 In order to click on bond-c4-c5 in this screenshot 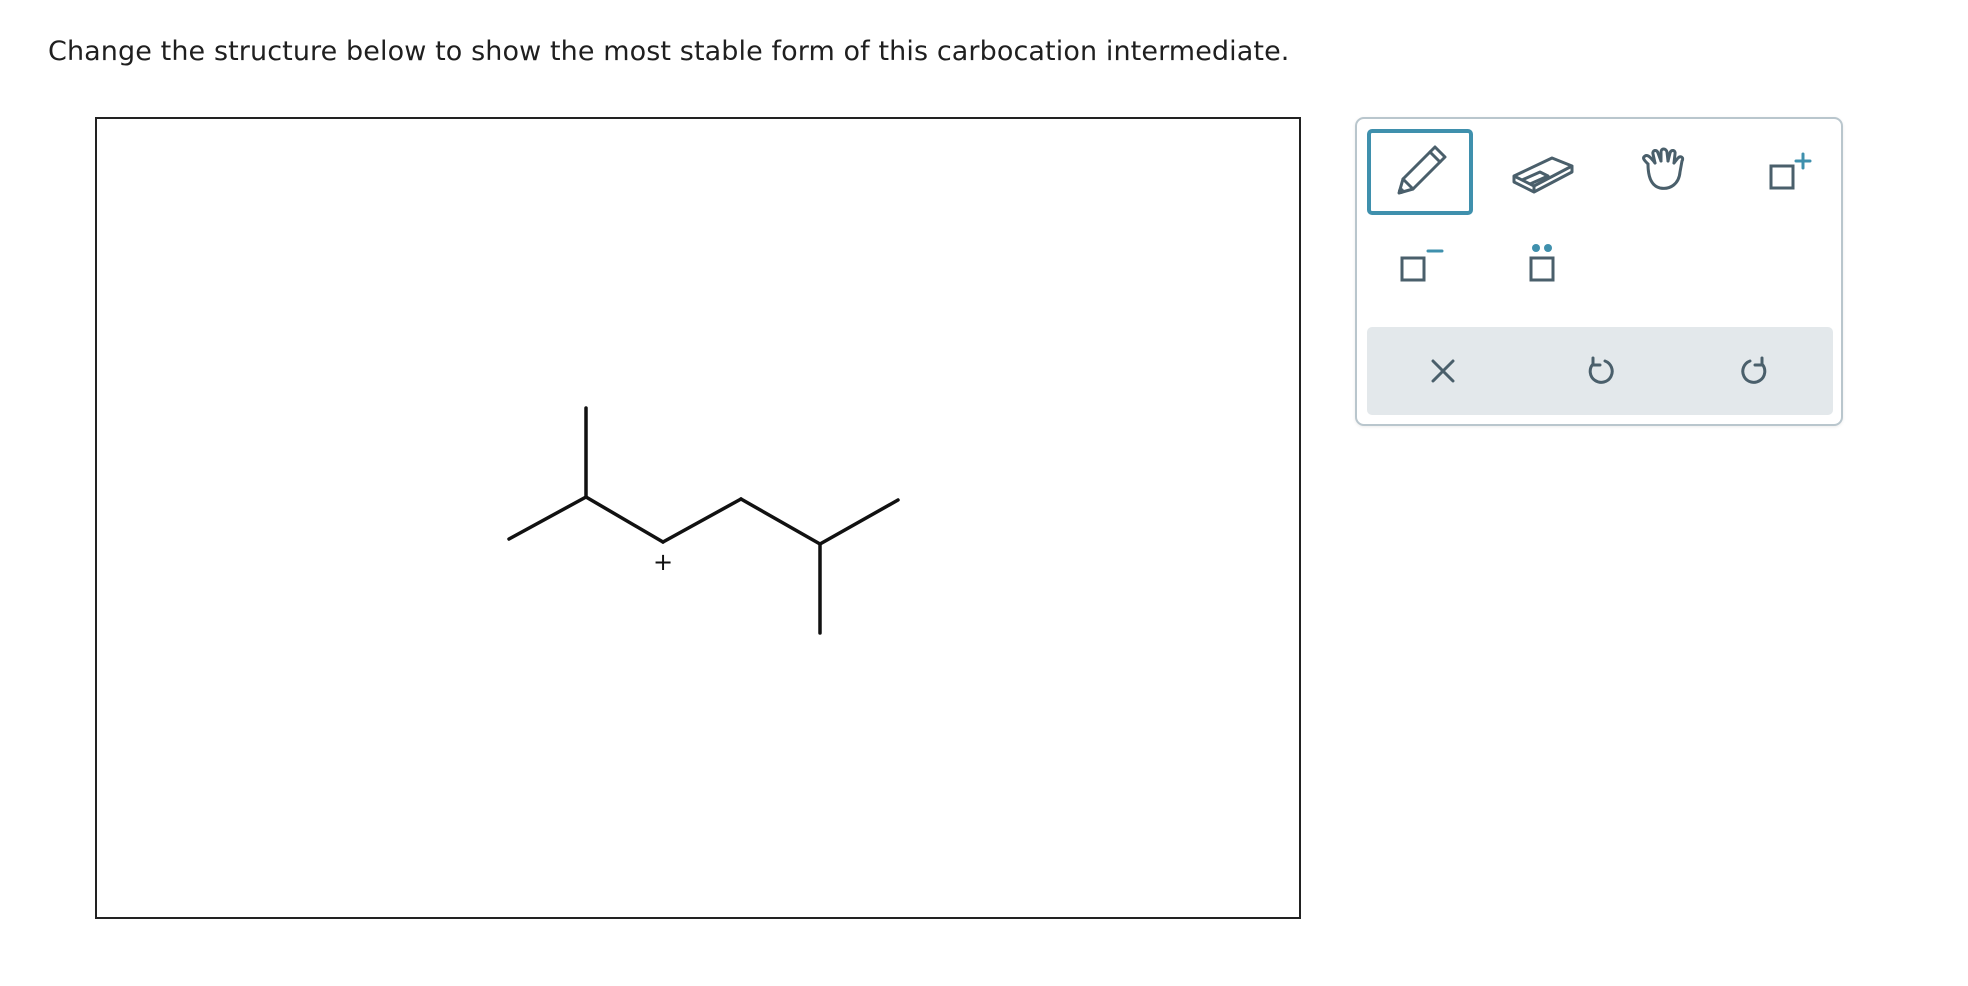, I will do `click(780, 521)`.